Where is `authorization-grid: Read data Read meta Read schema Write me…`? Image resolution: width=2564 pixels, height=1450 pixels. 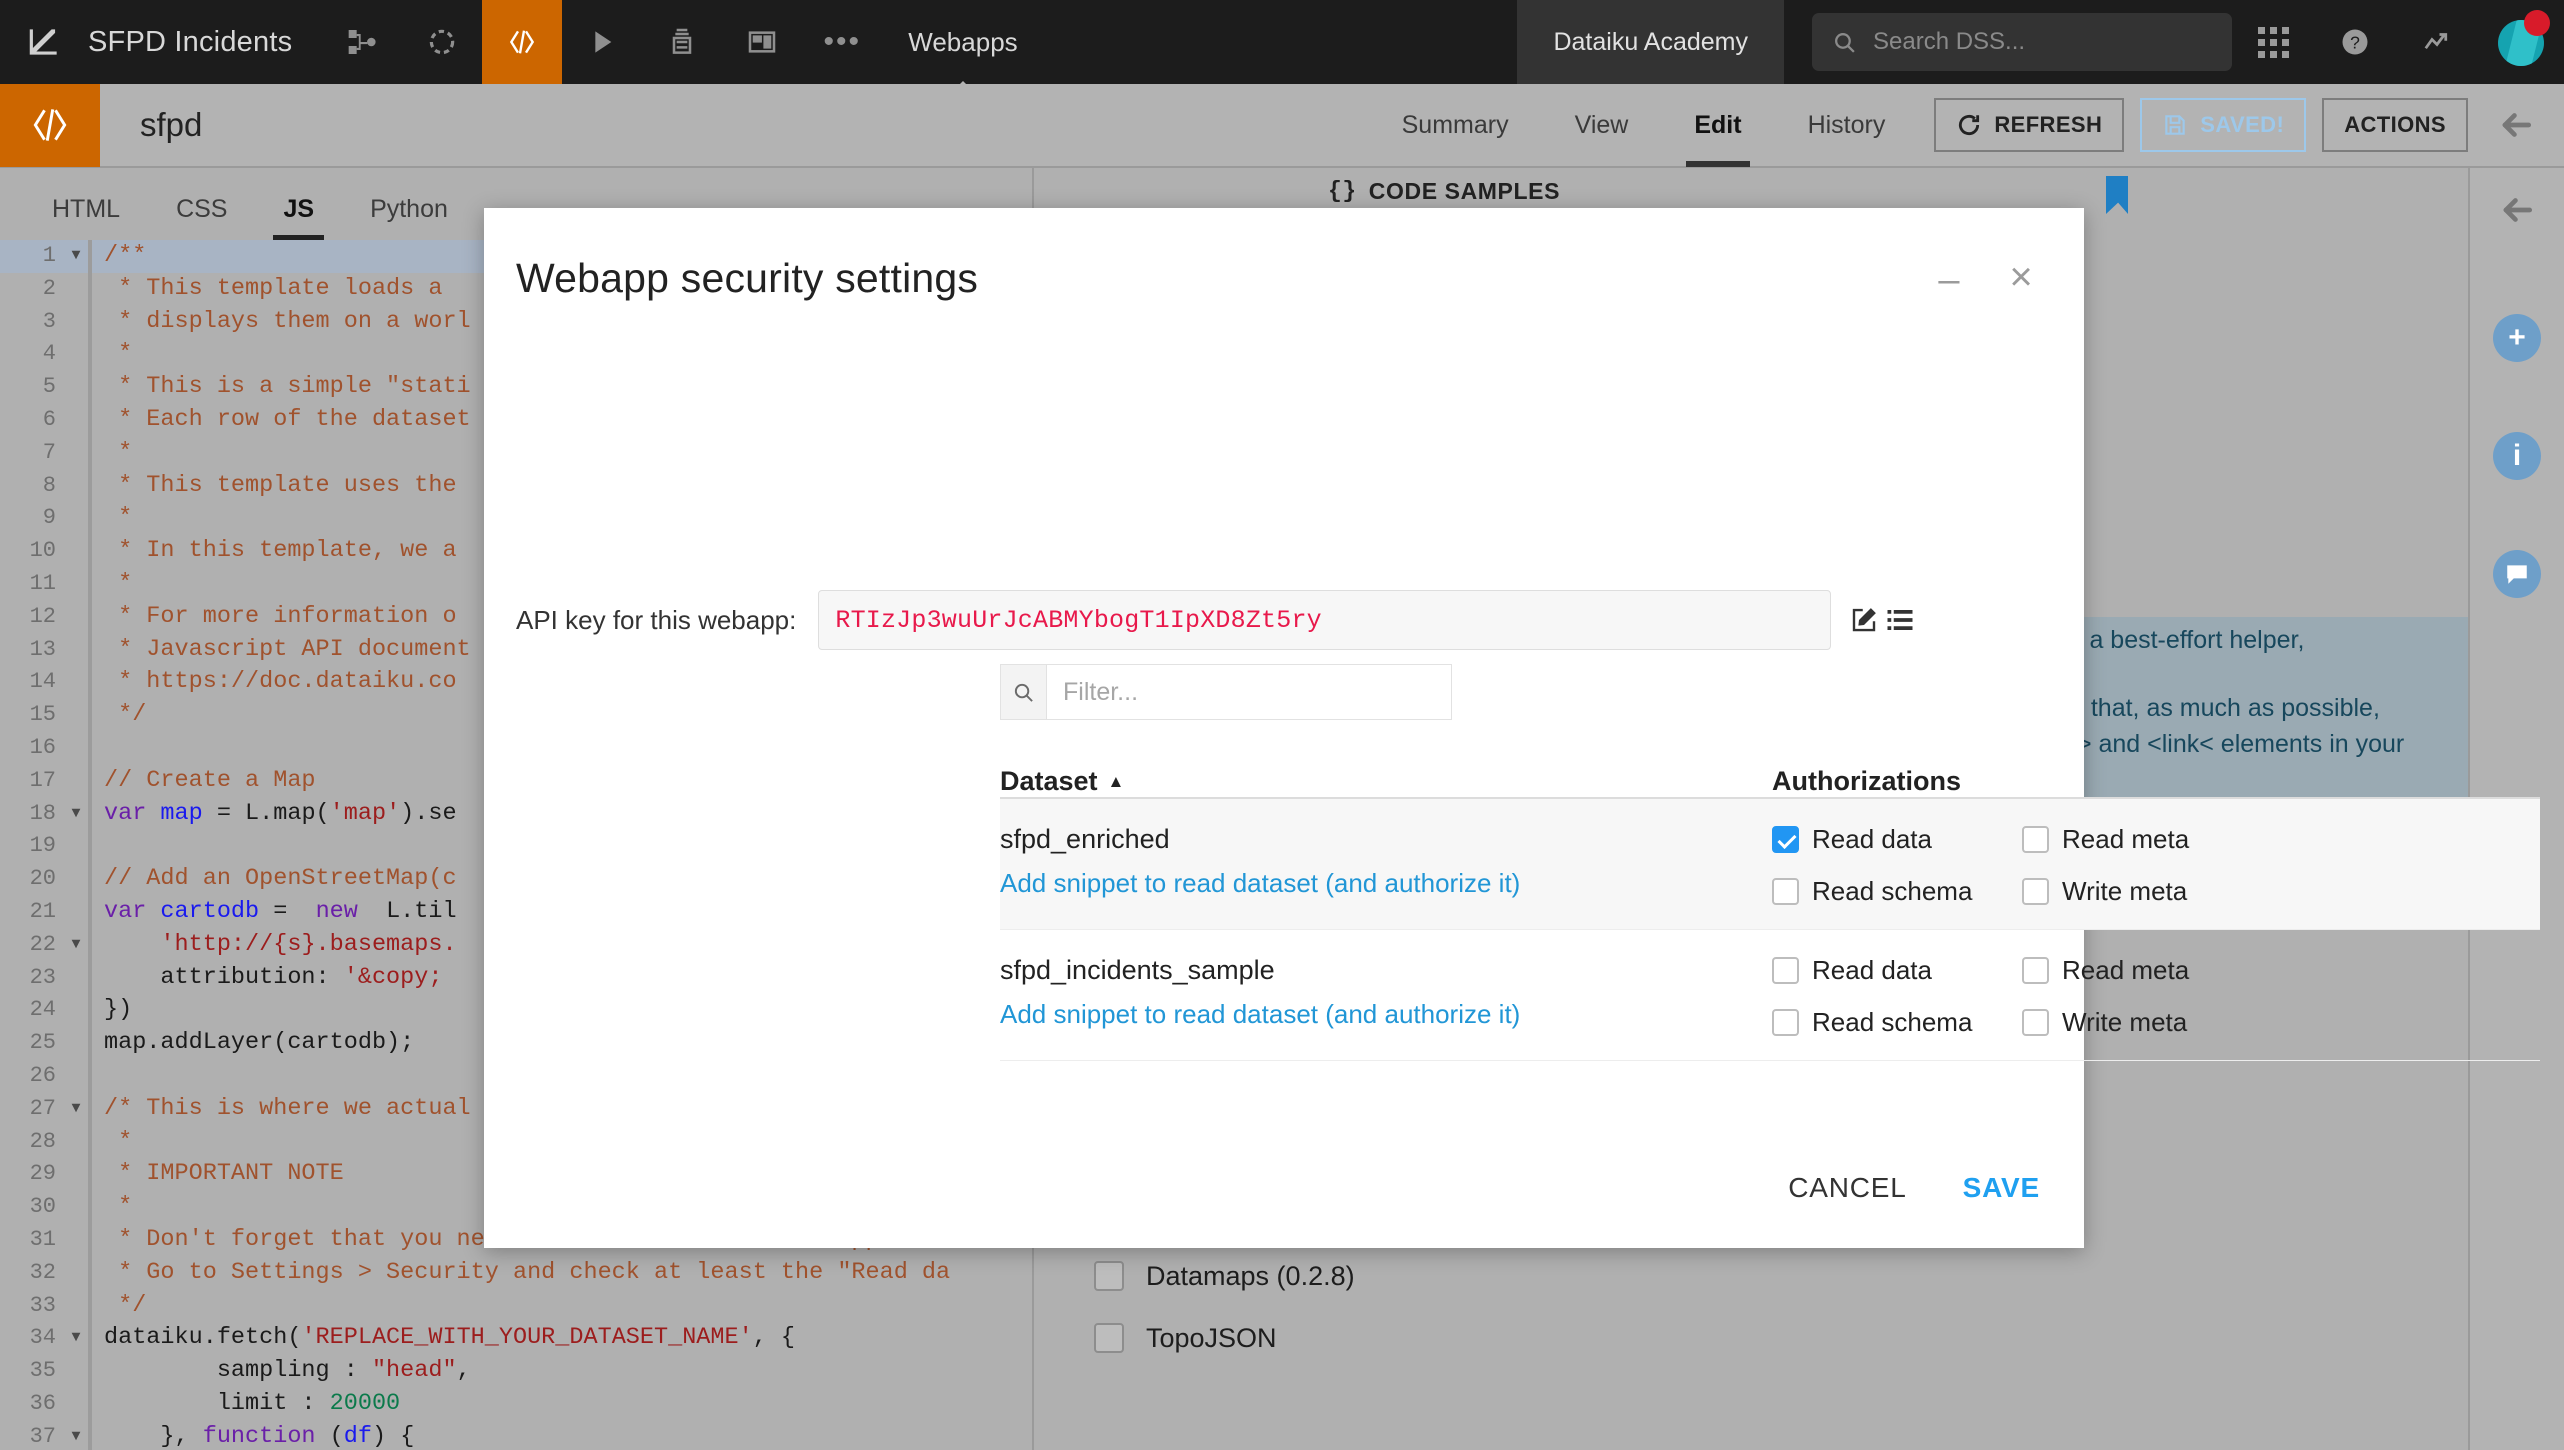 authorization-grid: Read data Read meta Read schema Write me… is located at coordinates (2156, 865).